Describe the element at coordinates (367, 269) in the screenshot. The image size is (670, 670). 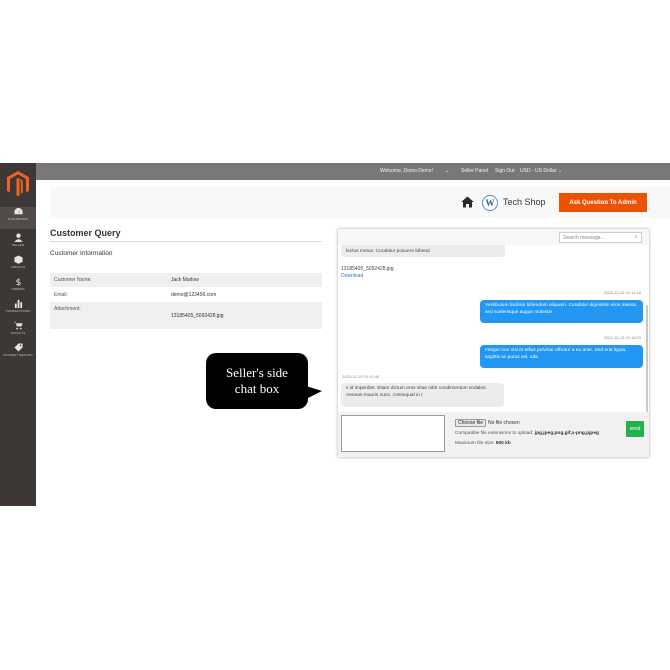
I see `message-attachment-name: 13185405_5092428.jpg` at that location.